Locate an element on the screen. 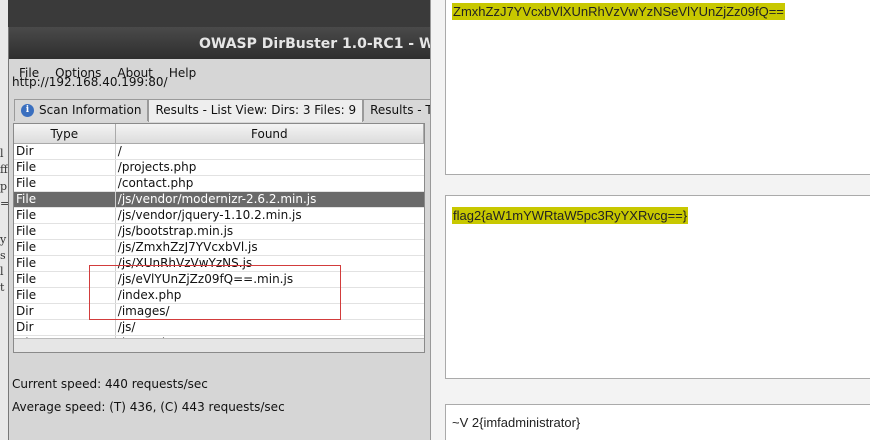 Image resolution: width=870 pixels, height=440 pixels. cell-found: /js/ZmxhZzJ7YVcxbVl.js is located at coordinates (187, 247).